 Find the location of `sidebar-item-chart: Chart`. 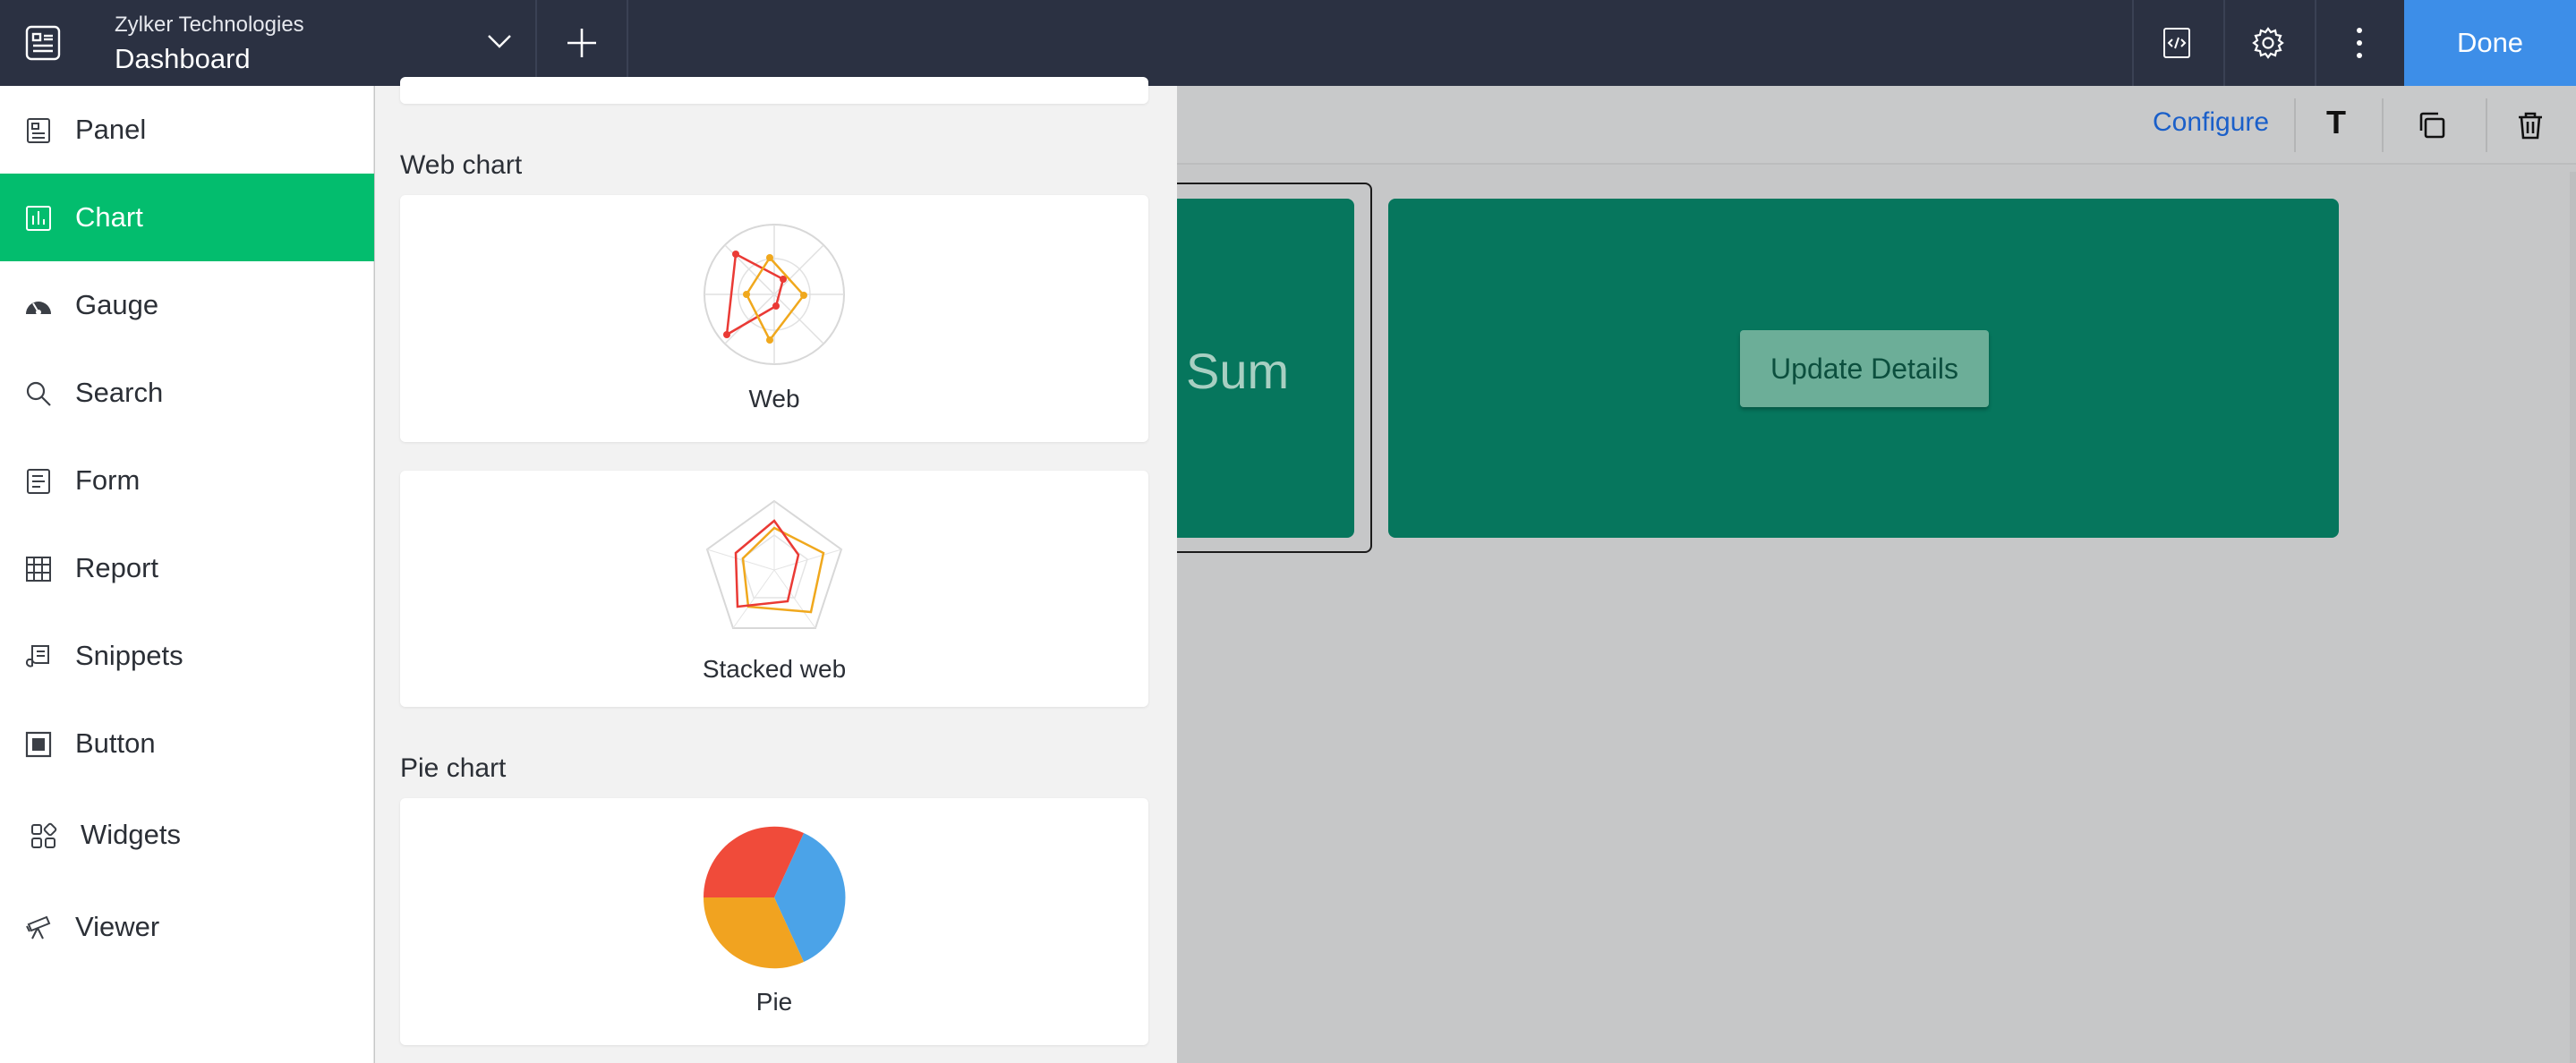

sidebar-item-chart: Chart is located at coordinates (187, 217).